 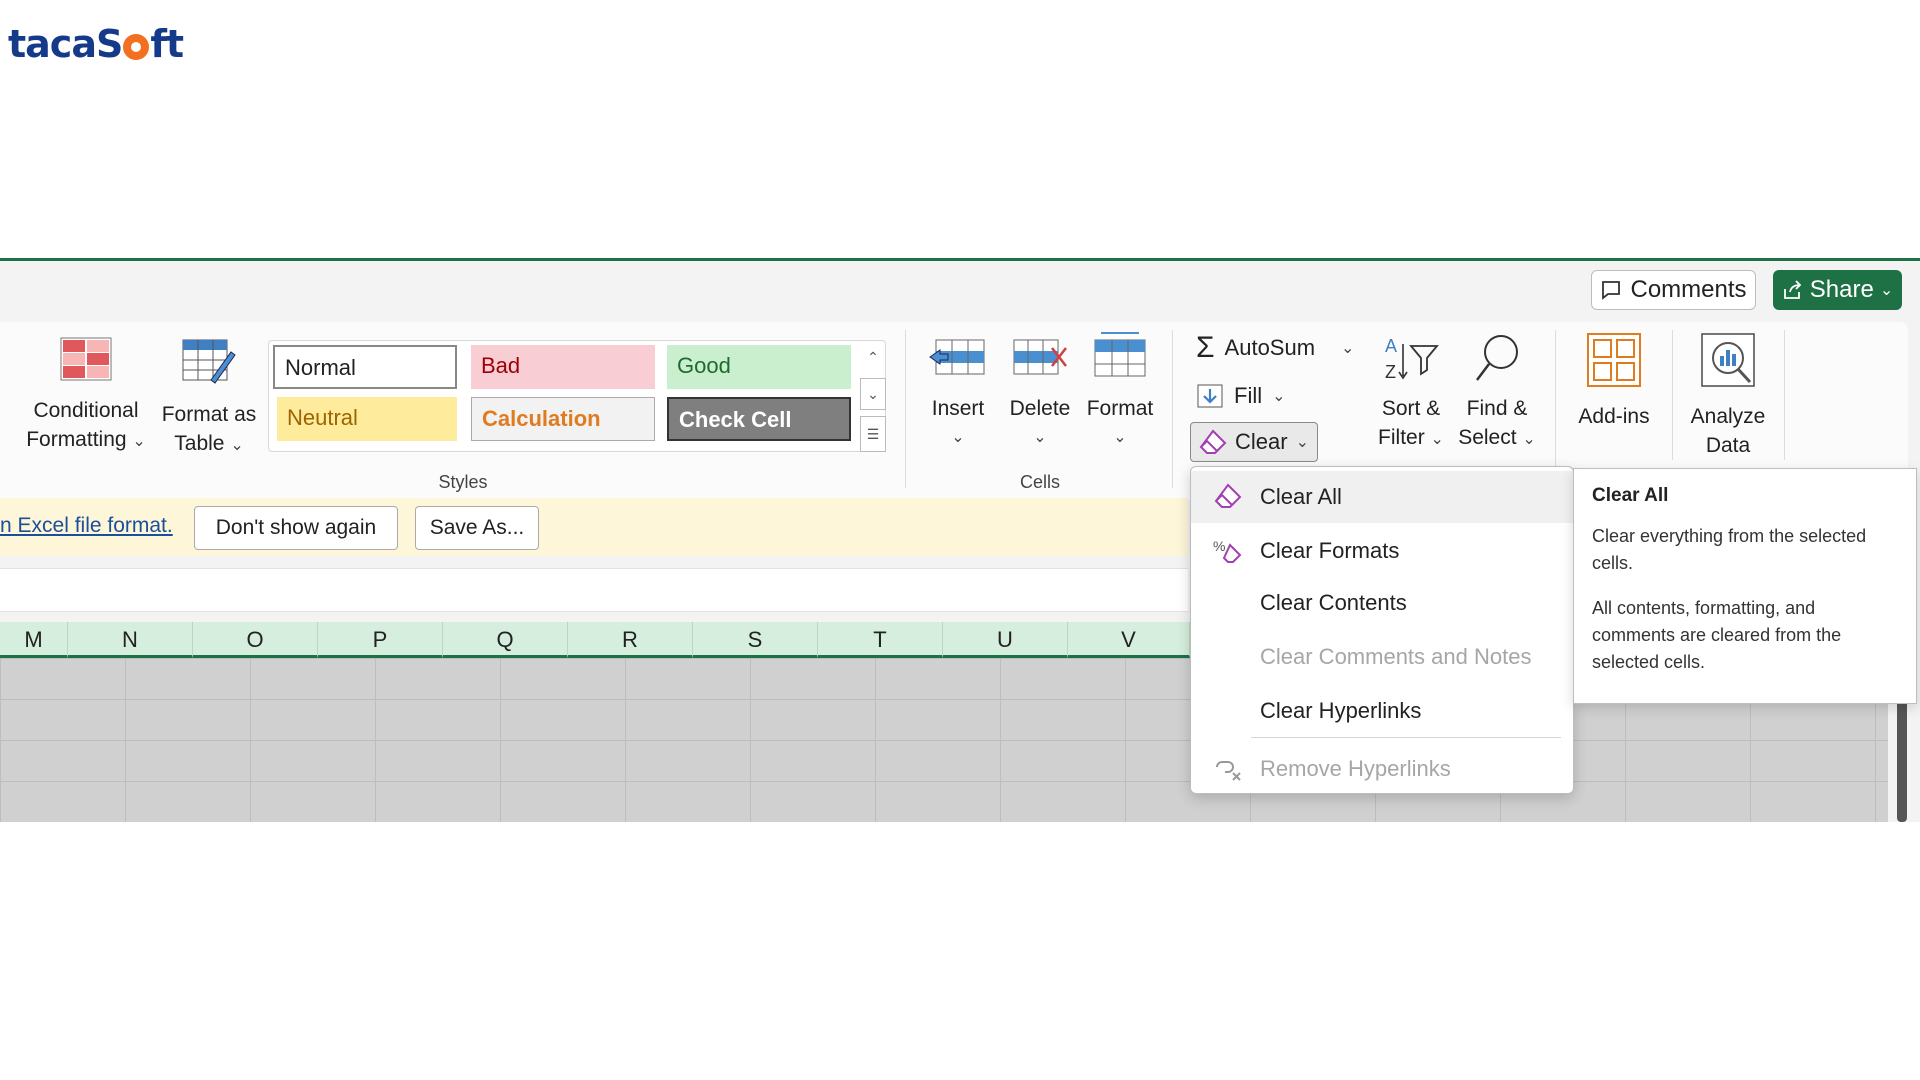 What do you see at coordinates (1487, 437) in the screenshot?
I see `find-select-label-2: Select` at bounding box center [1487, 437].